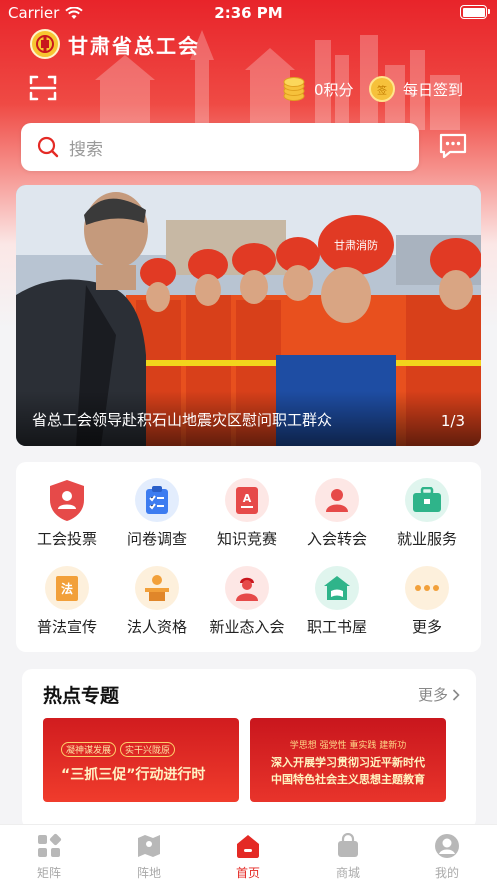  I want to click on tab-label: 首页, so click(247, 873).